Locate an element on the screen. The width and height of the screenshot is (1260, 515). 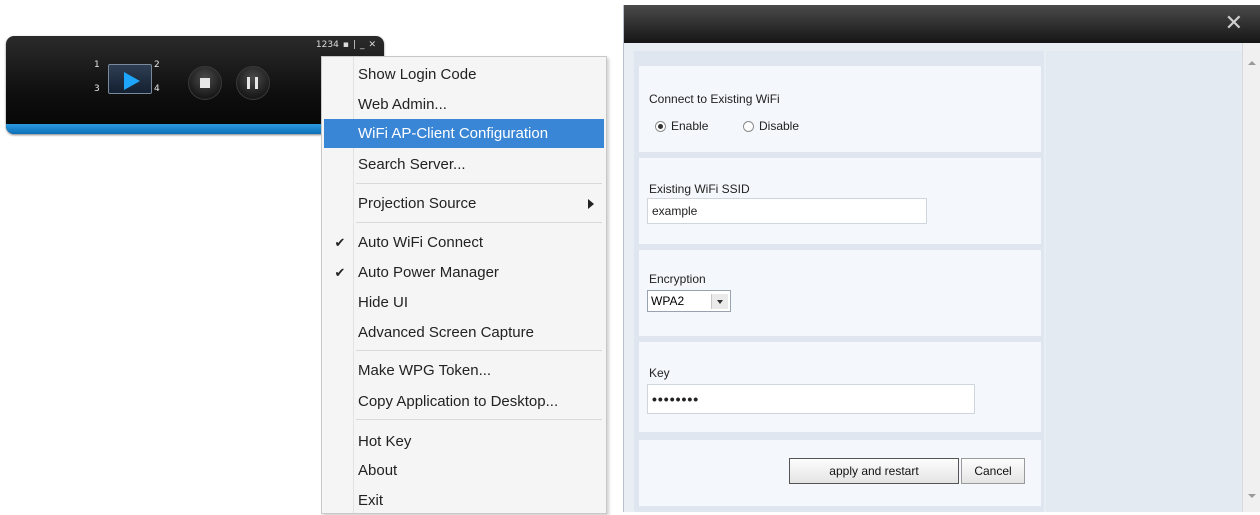
ssid-input: example is located at coordinates (787, 211).